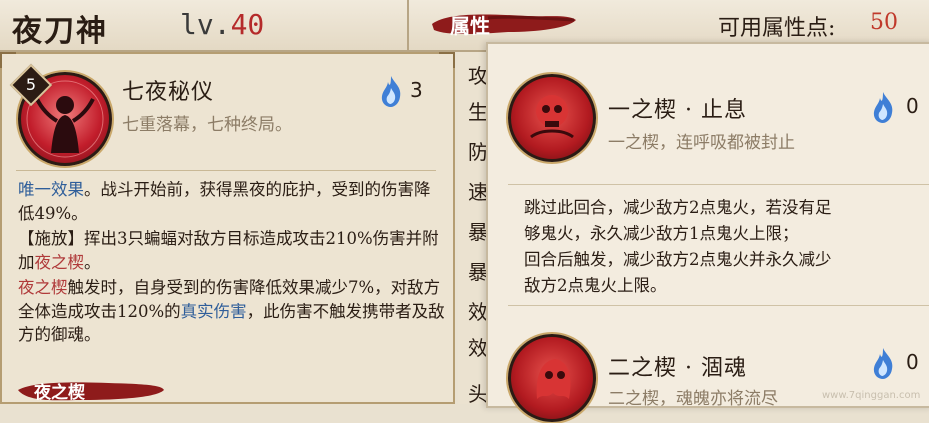  Describe the element at coordinates (205, 24) in the screenshot. I see `level-label: lv.` at that location.